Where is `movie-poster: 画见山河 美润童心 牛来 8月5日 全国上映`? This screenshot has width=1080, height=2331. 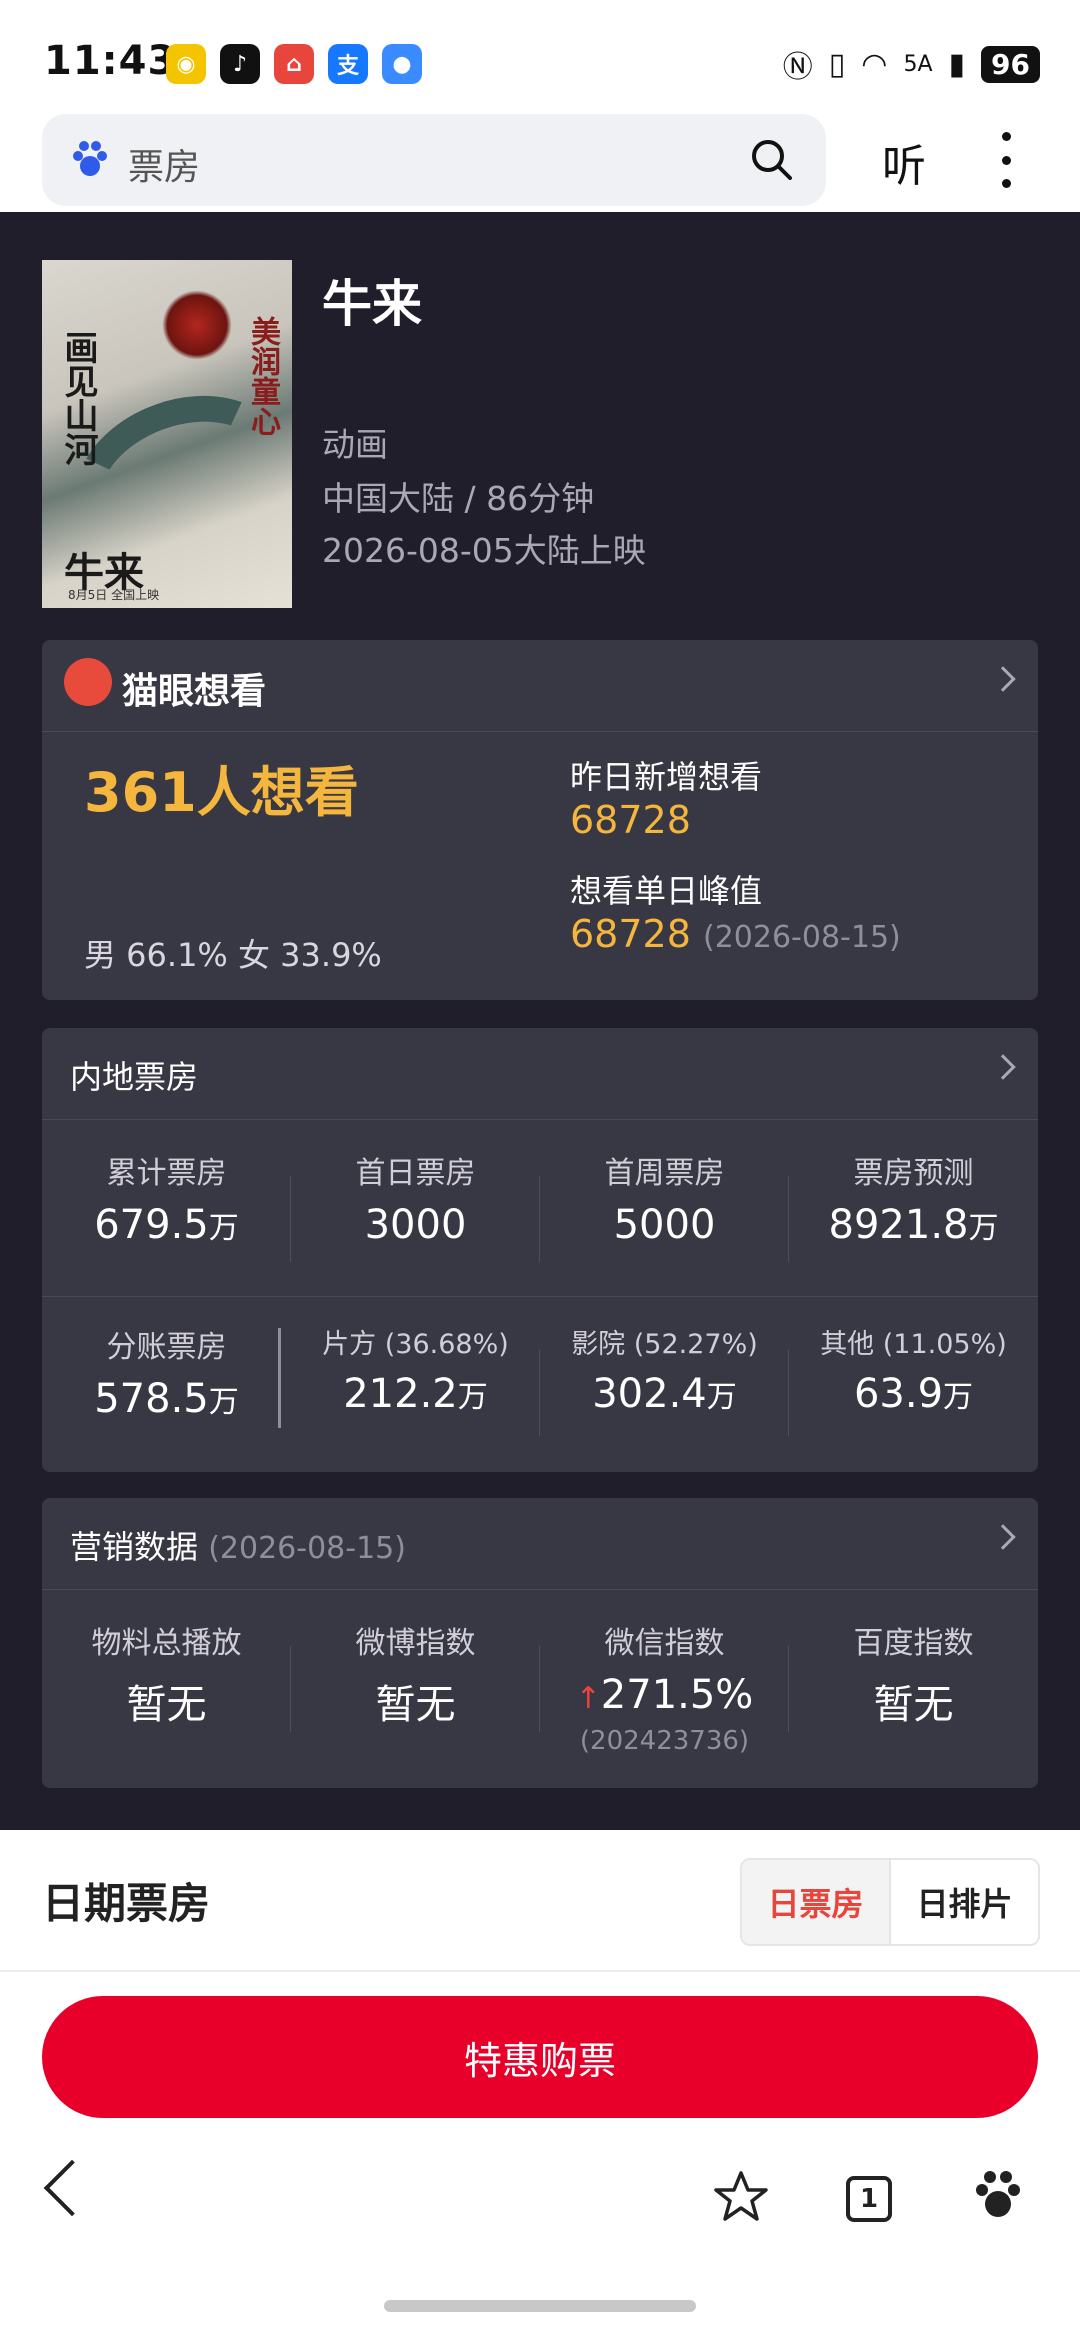
movie-poster: 画见山河 美润童心 牛来 8月5日 全国上映 is located at coordinates (167, 434).